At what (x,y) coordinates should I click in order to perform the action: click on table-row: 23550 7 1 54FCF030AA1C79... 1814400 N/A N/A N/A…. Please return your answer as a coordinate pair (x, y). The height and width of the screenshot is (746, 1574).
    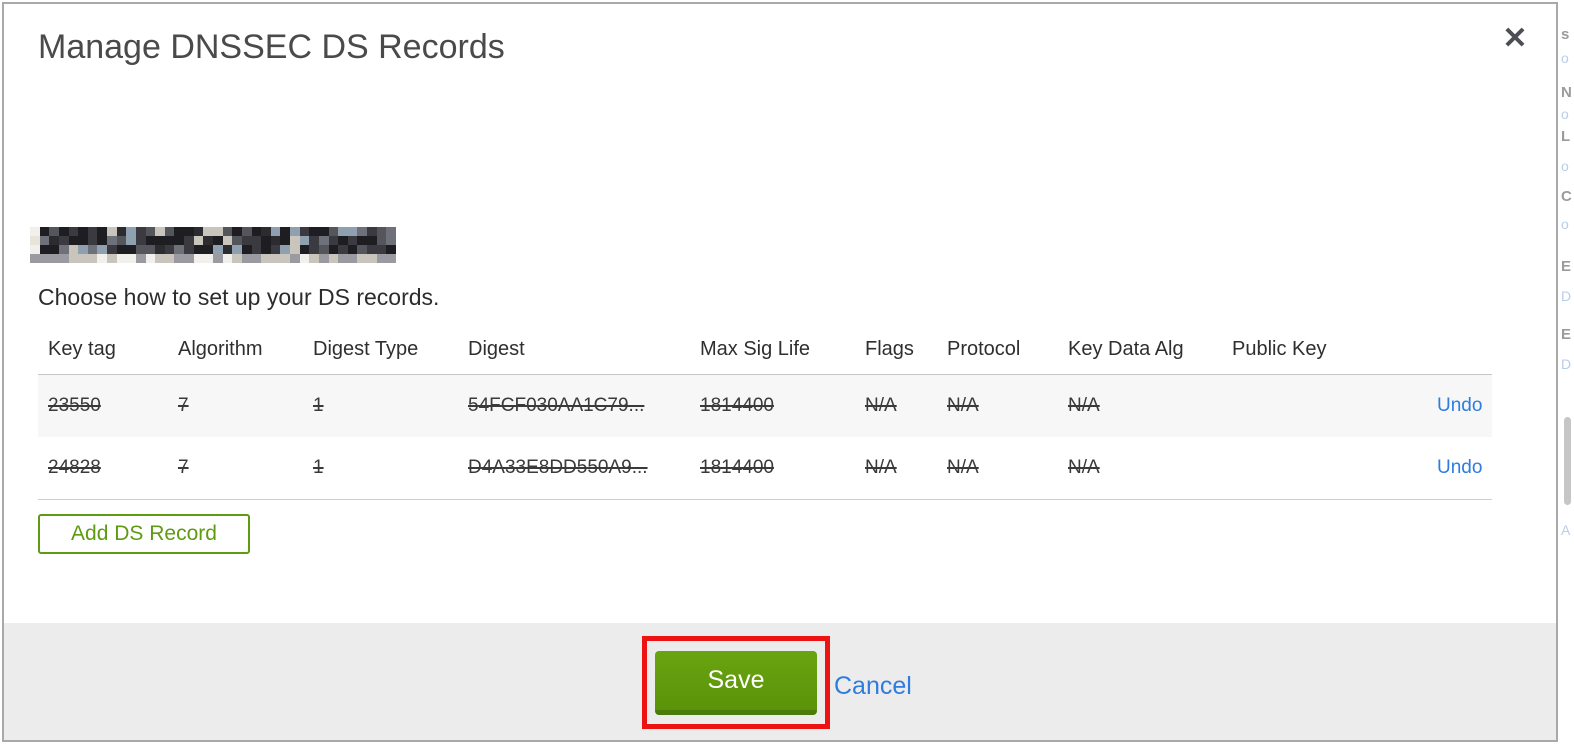
    Looking at the image, I should click on (765, 406).